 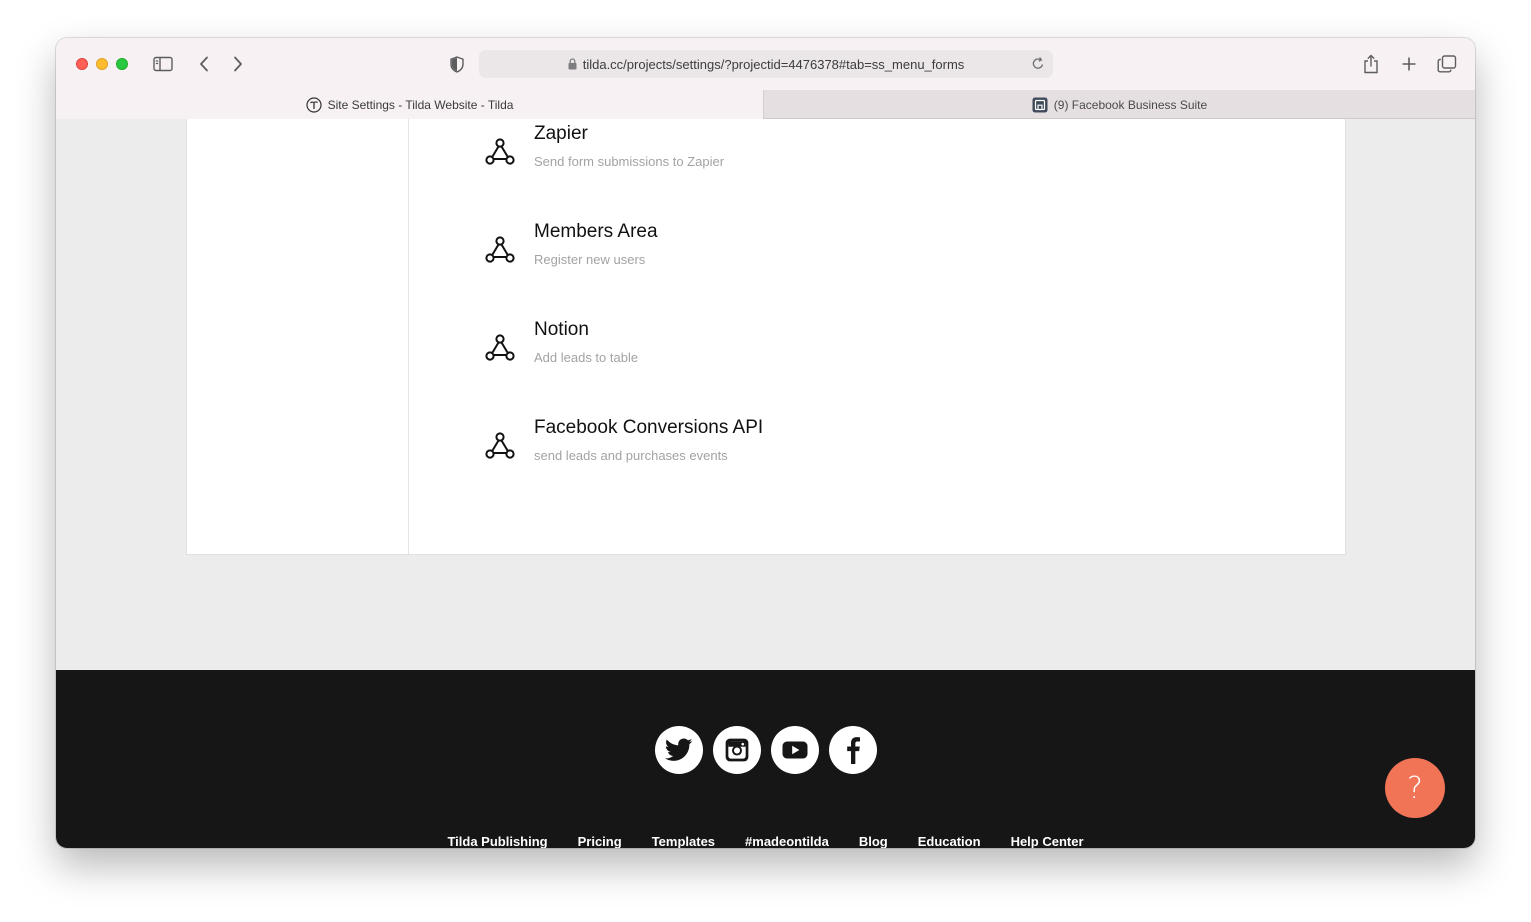 What do you see at coordinates (734, 251) in the screenshot?
I see `integration-members-area: Members Area Register new users` at bounding box center [734, 251].